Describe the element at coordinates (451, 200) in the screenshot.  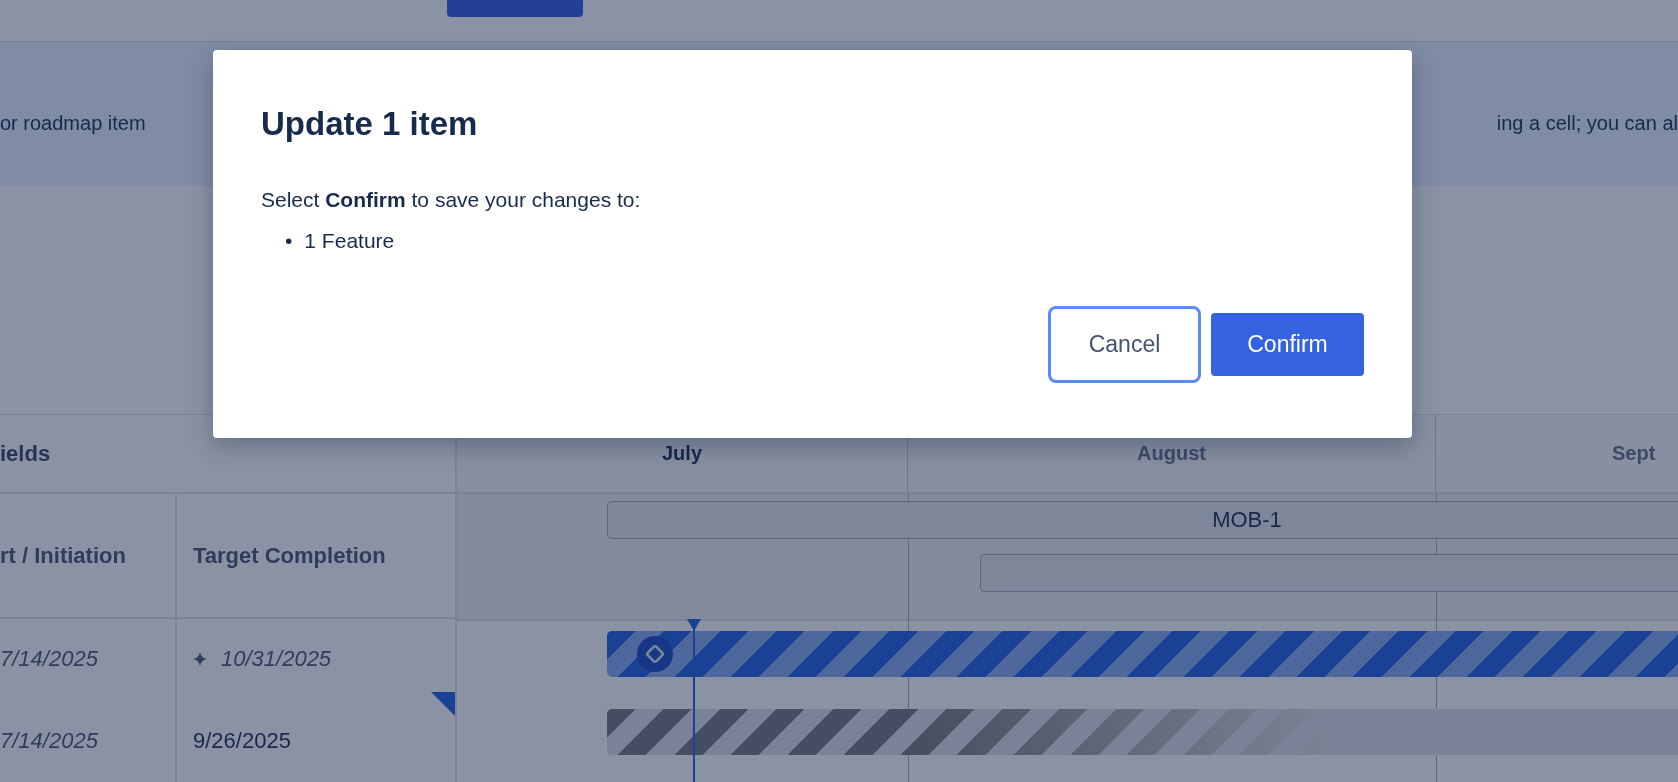
I see `dialog-message: Select Confirm to save your changes to:` at that location.